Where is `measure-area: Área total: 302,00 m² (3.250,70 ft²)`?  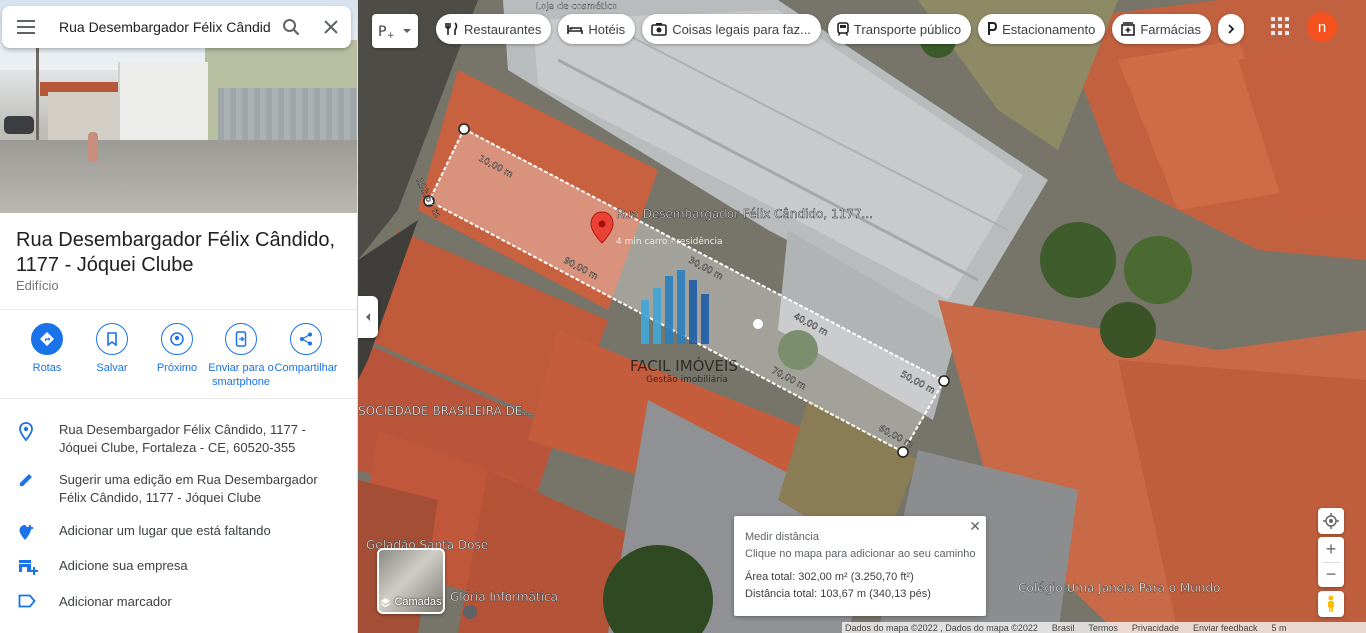 measure-area: Área total: 302,00 m² (3.250,70 ft²) is located at coordinates (829, 577).